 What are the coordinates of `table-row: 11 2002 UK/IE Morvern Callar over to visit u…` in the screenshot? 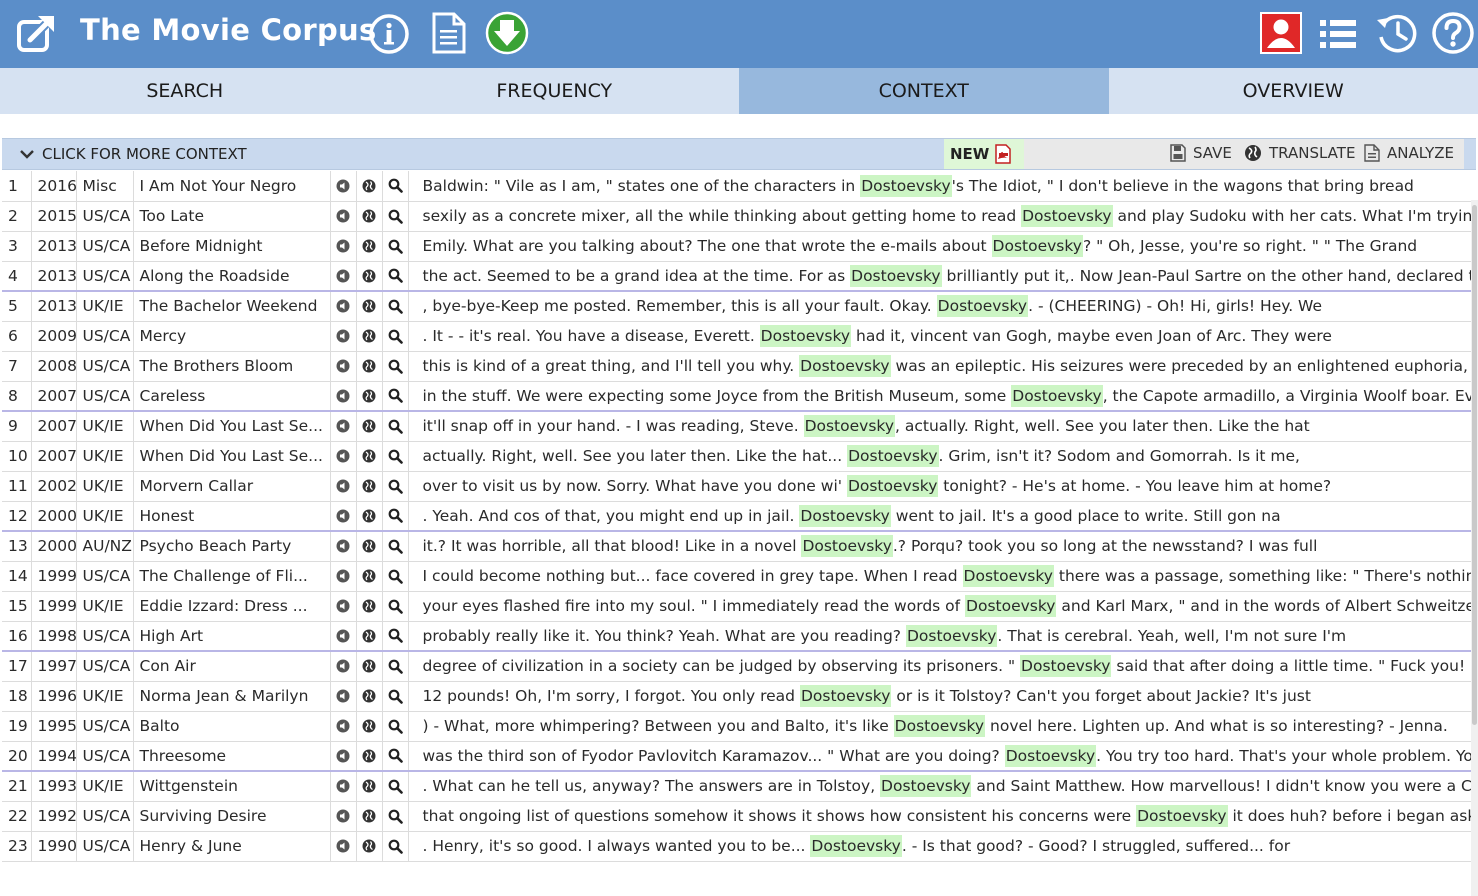 It's located at (737, 486).